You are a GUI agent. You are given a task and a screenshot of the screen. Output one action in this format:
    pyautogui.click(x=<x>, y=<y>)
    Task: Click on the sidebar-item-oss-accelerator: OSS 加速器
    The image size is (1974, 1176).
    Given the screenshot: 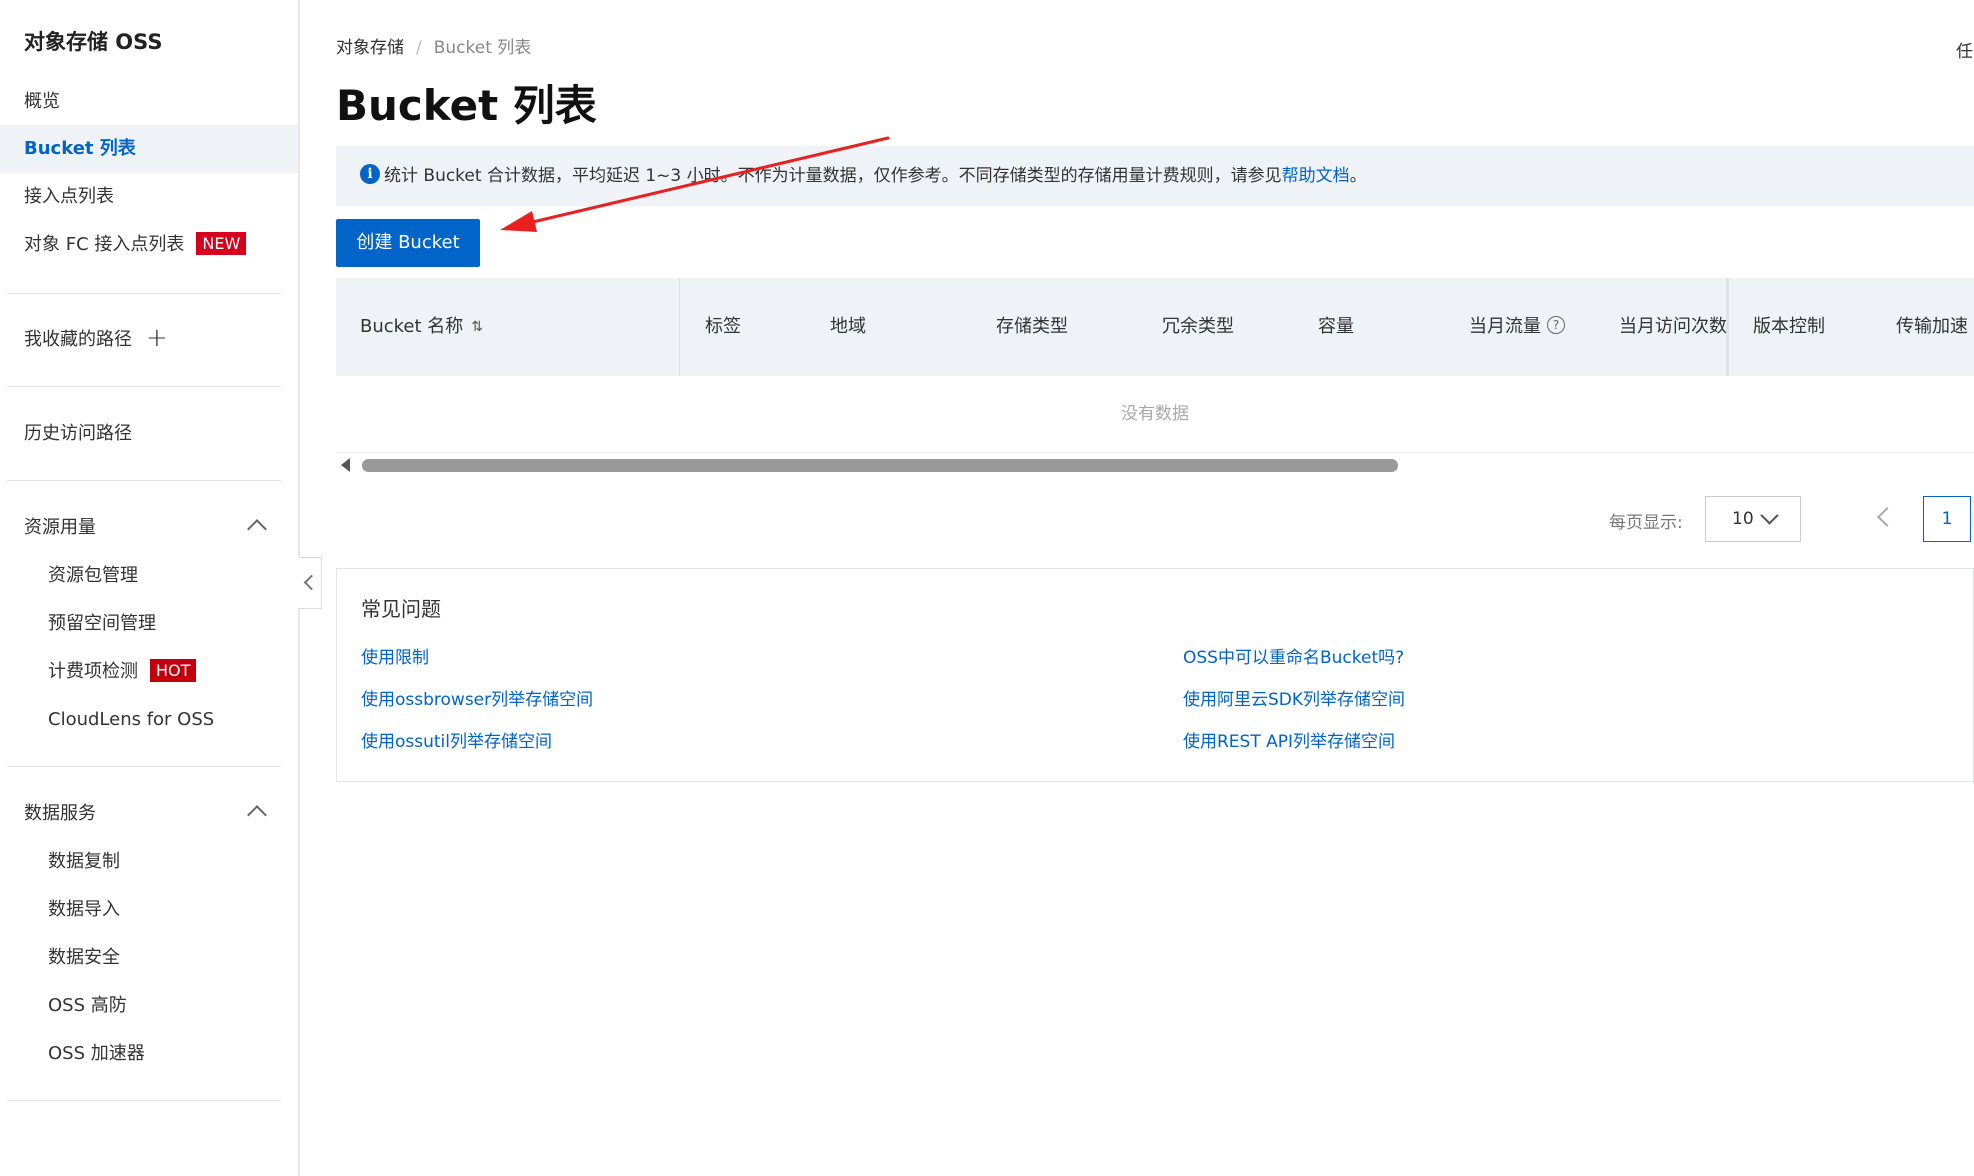 What is the action you would take?
    pyautogui.click(x=149, y=1054)
    